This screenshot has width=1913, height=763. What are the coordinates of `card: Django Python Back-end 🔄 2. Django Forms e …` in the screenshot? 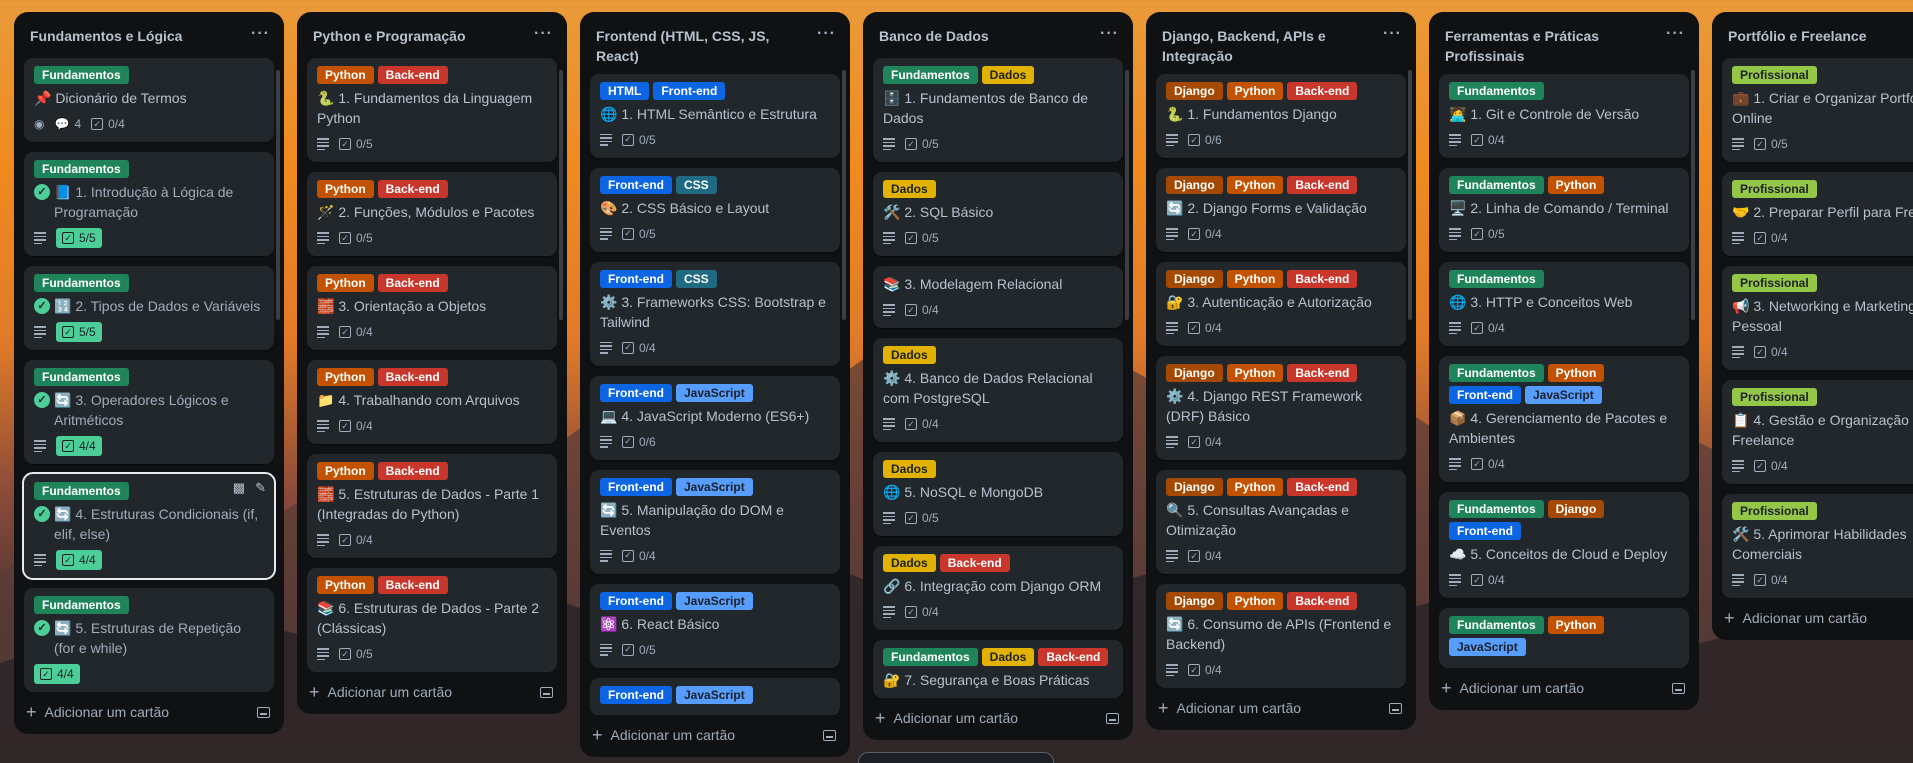 It's located at (1281, 210).